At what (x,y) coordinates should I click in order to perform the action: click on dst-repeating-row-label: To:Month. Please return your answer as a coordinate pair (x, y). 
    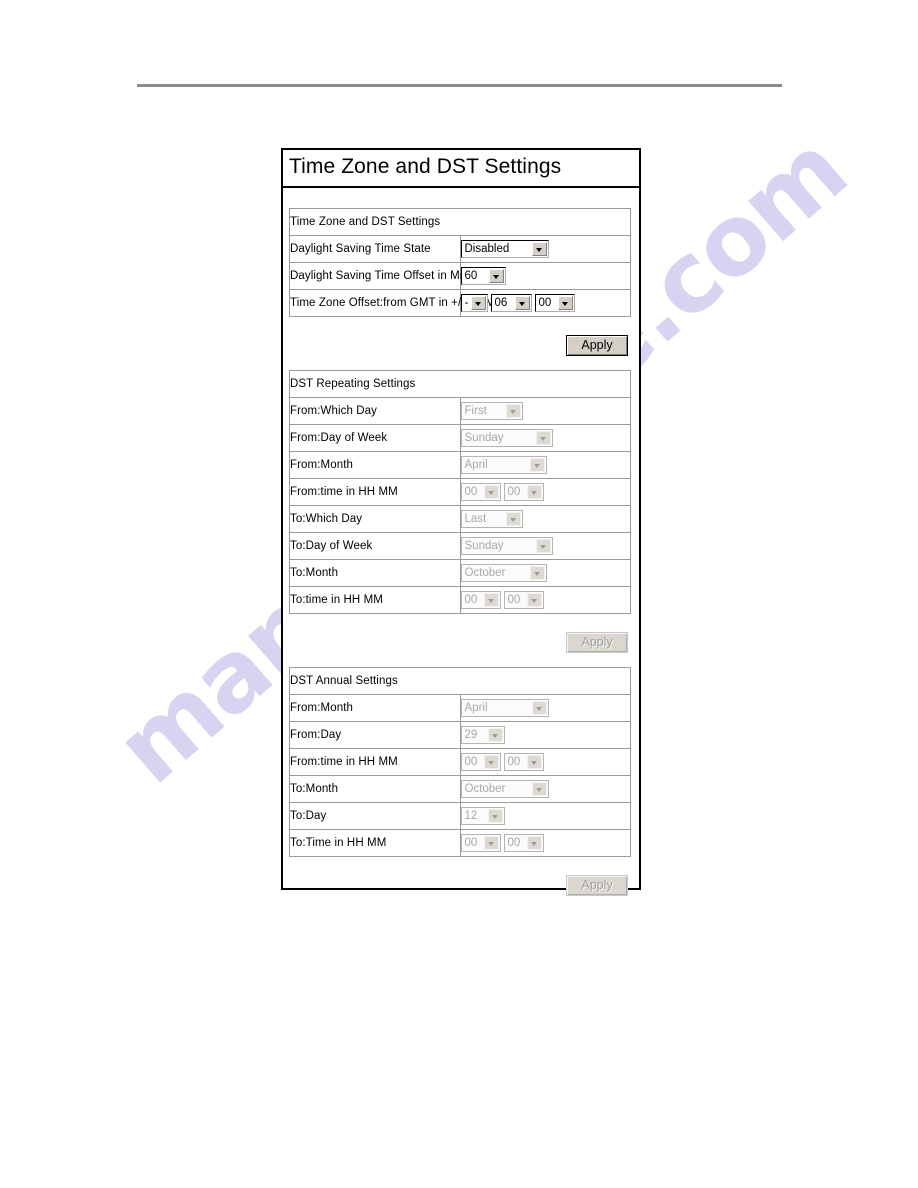
    Looking at the image, I should click on (375, 573).